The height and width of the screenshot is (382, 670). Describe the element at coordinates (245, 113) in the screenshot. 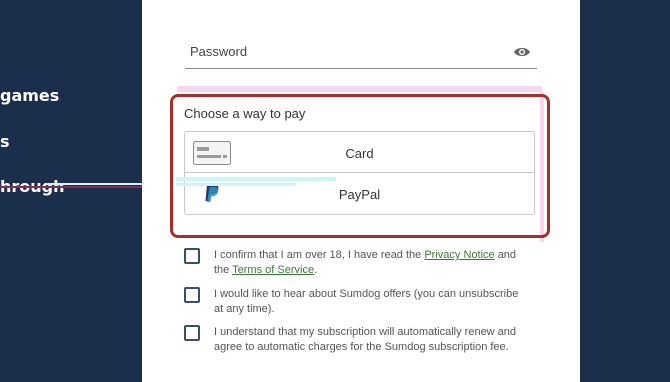

I see `payment-title: Choose a way to pay` at that location.